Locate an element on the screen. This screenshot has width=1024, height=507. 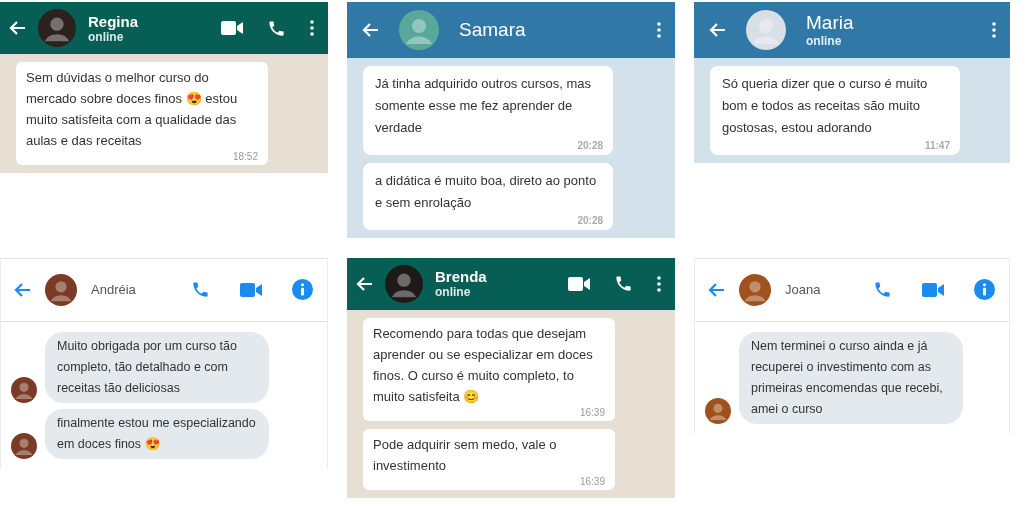
contact-name: Andréia is located at coordinates (114, 289).